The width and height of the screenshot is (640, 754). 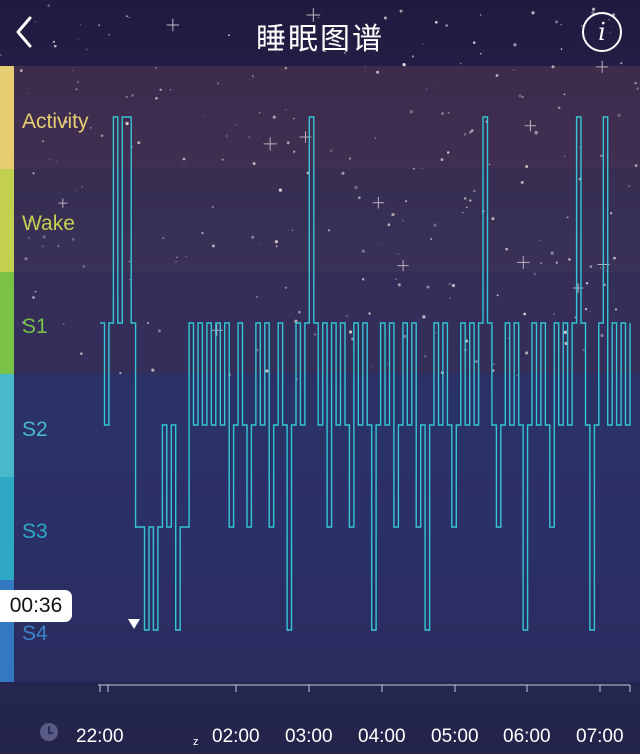 What do you see at coordinates (236, 736) in the screenshot?
I see `tick-label-02: 02:00` at bounding box center [236, 736].